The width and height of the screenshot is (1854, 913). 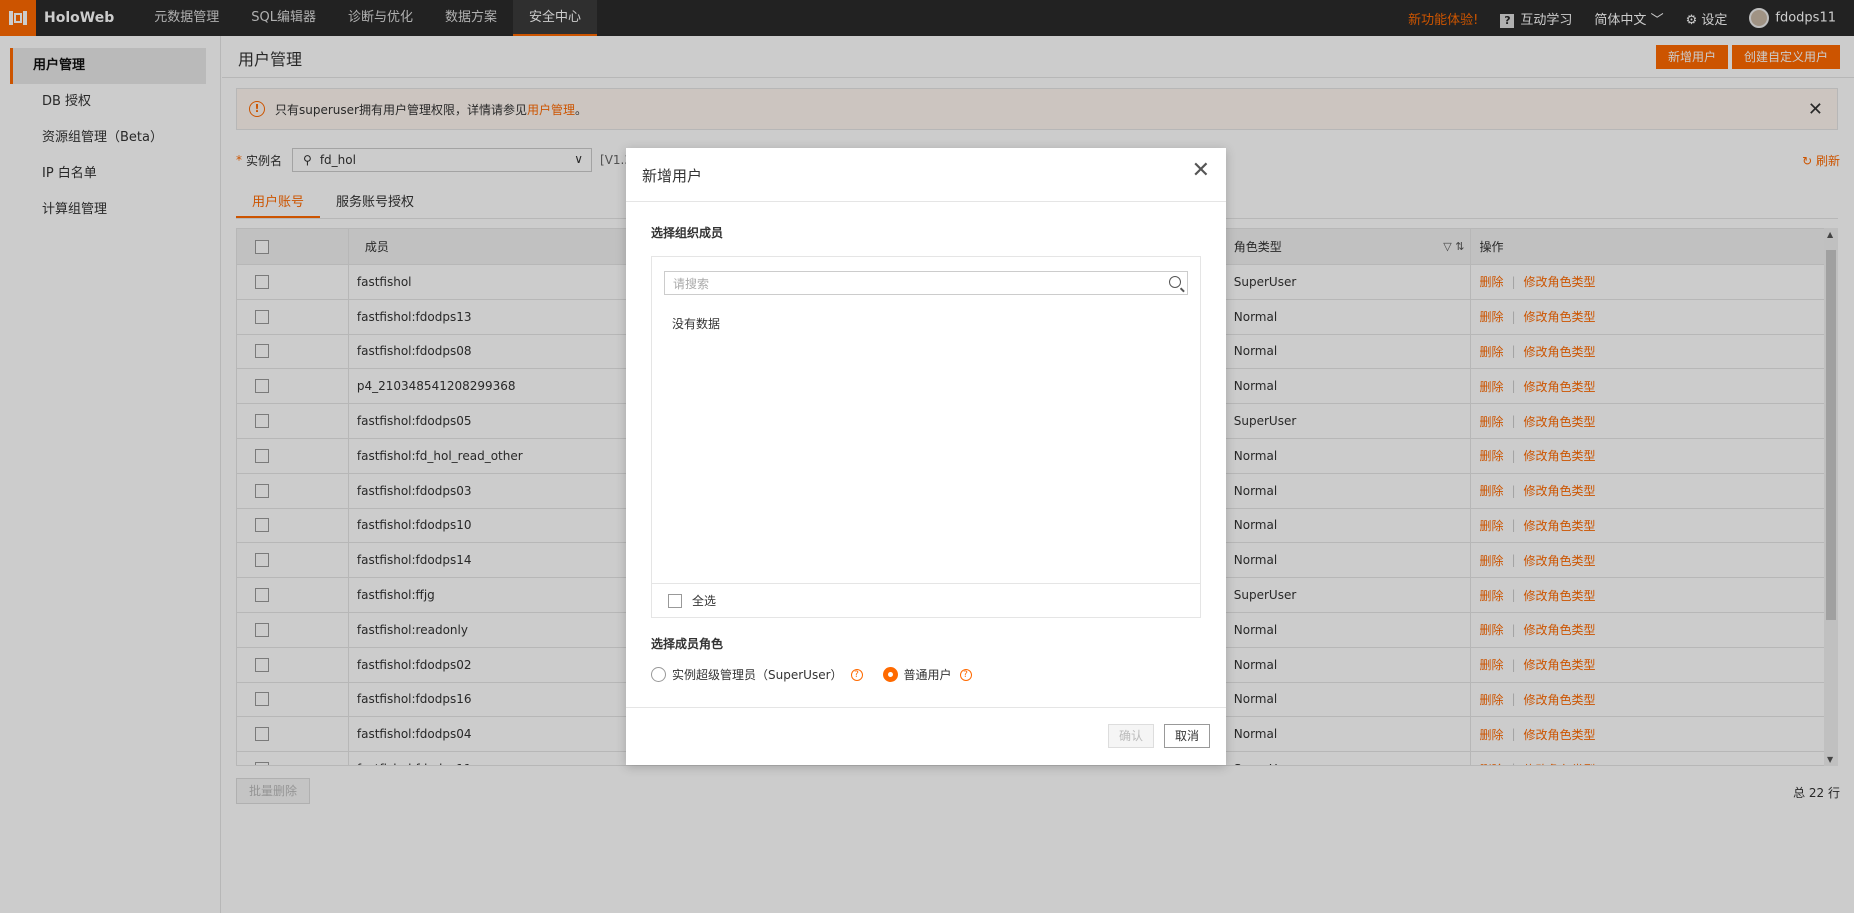 What do you see at coordinates (691, 283) in the screenshot?
I see `search-placeholder: 请搜索` at bounding box center [691, 283].